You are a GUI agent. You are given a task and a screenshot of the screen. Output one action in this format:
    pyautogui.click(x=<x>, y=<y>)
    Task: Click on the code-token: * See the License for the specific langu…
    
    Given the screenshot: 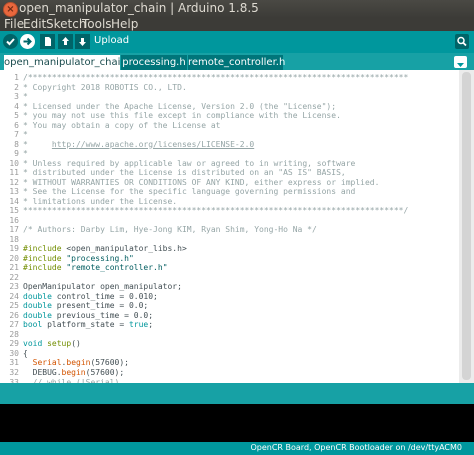 What is the action you would take?
    pyautogui.click(x=189, y=192)
    